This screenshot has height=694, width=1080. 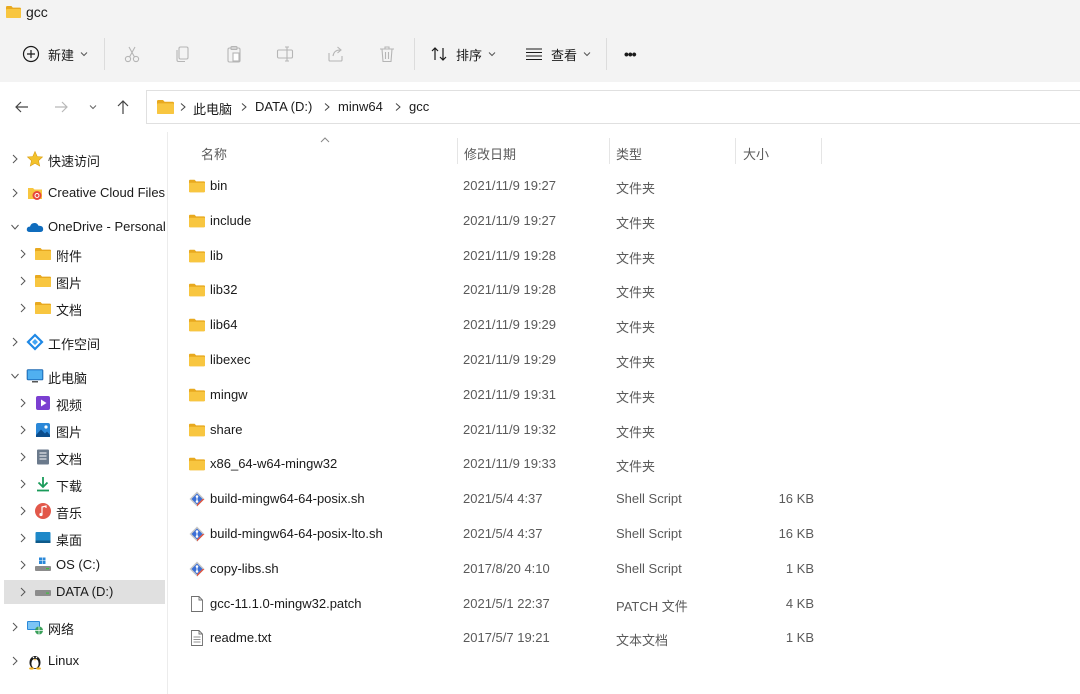 I want to click on new-button: 新建, so click(x=55, y=54).